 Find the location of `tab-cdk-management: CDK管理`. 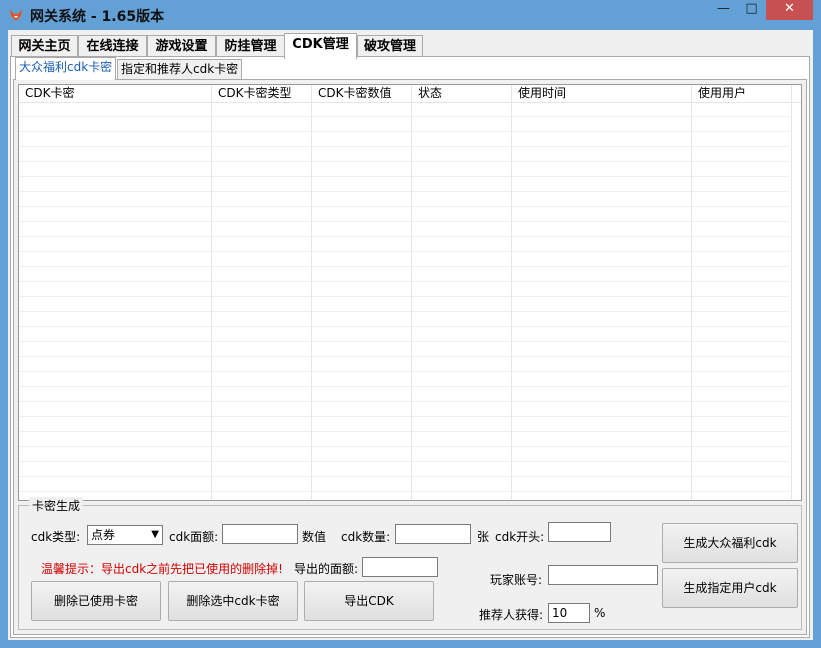

tab-cdk-management: CDK管理 is located at coordinates (320, 46).